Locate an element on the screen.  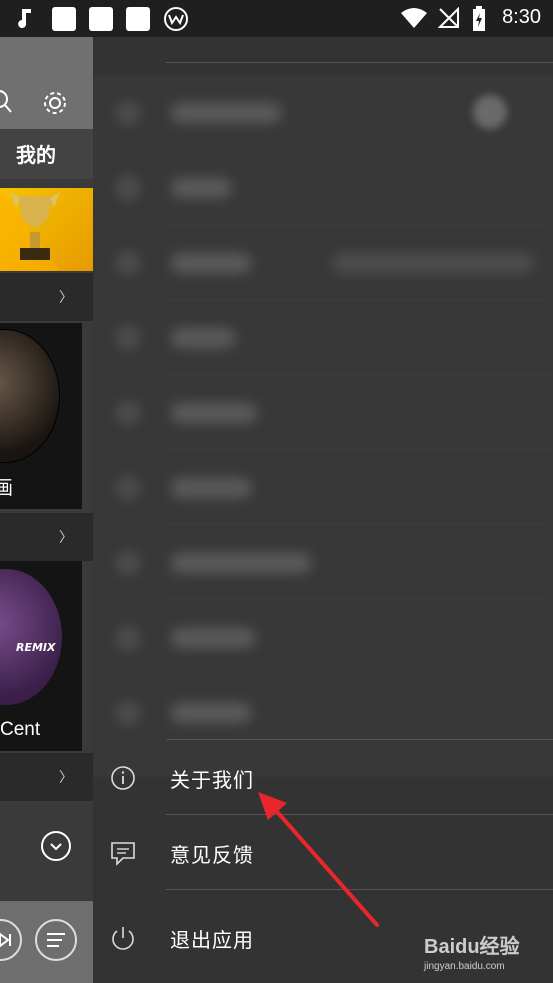
watermark-url: jingyan.baidu.com is located at coordinates (464, 966).